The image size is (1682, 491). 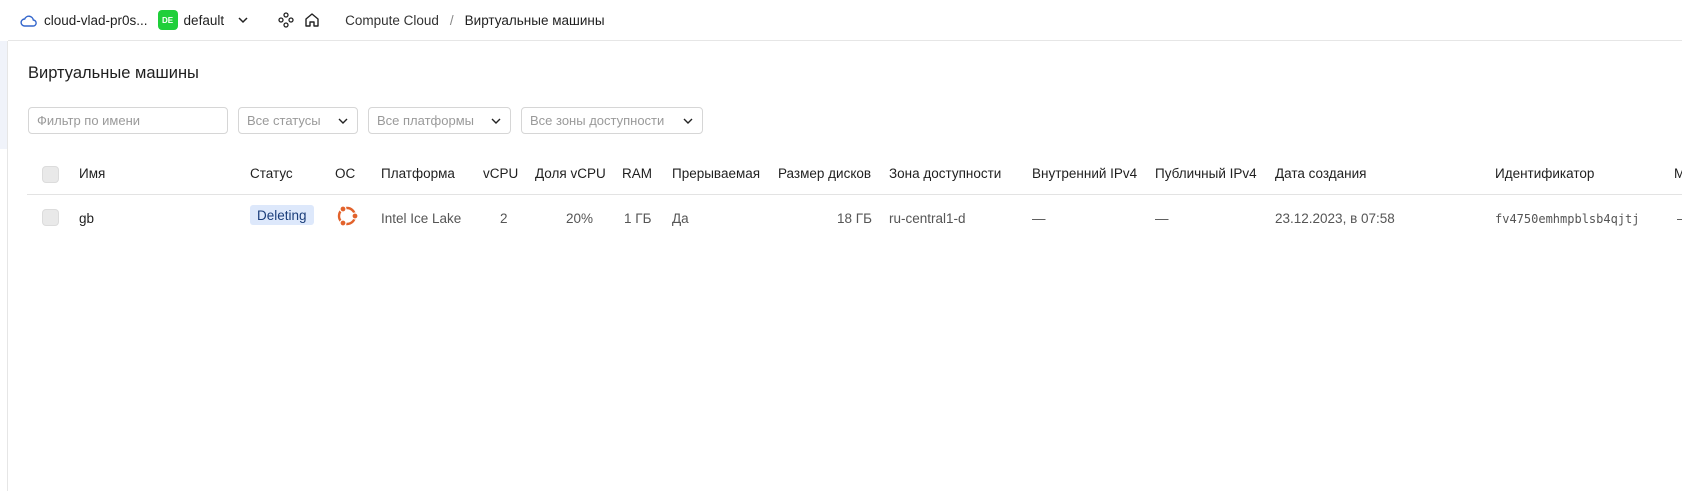 I want to click on select-all-checkbox, so click(x=50, y=174).